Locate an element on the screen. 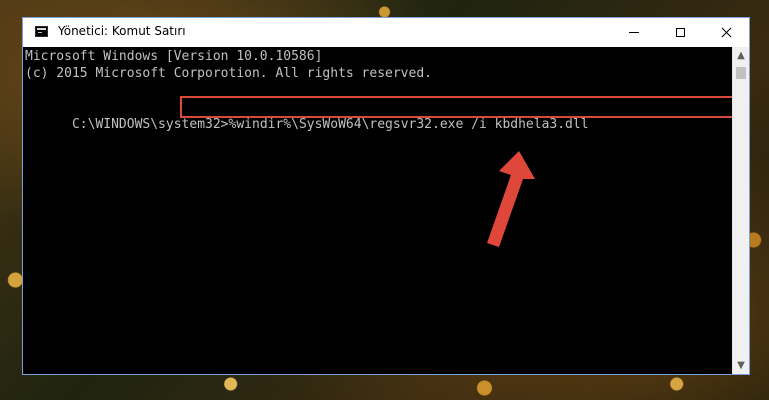 Image resolution: width=769 pixels, height=400 pixels. window-title: Yönetici: Komut Satırı is located at coordinates (122, 31).